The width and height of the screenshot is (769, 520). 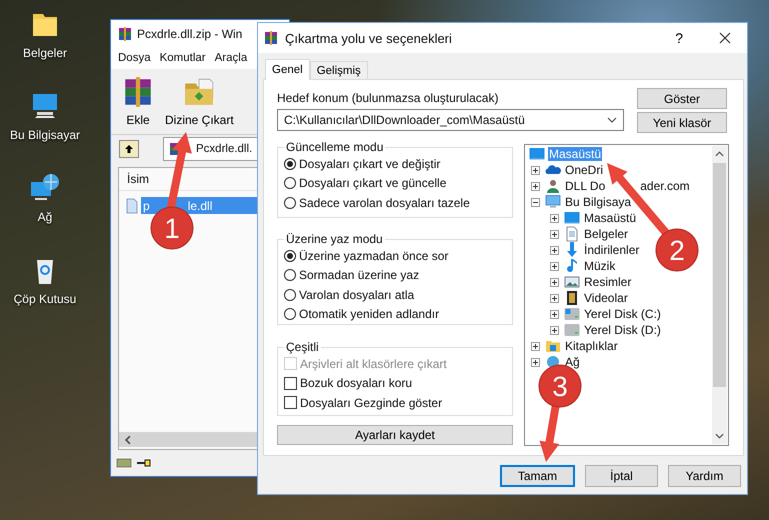 I want to click on chevron-left-icon, so click(x=128, y=439).